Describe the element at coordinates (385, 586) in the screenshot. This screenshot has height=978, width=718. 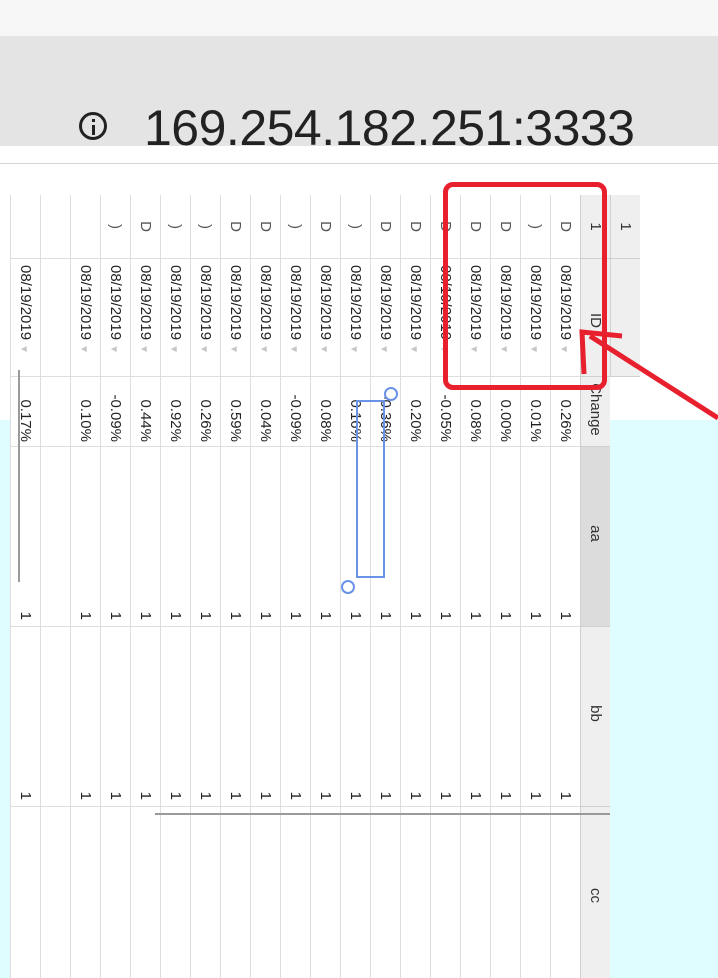
I see `table-row: D 08/19/2019▼ -0.36% 1 1` at that location.